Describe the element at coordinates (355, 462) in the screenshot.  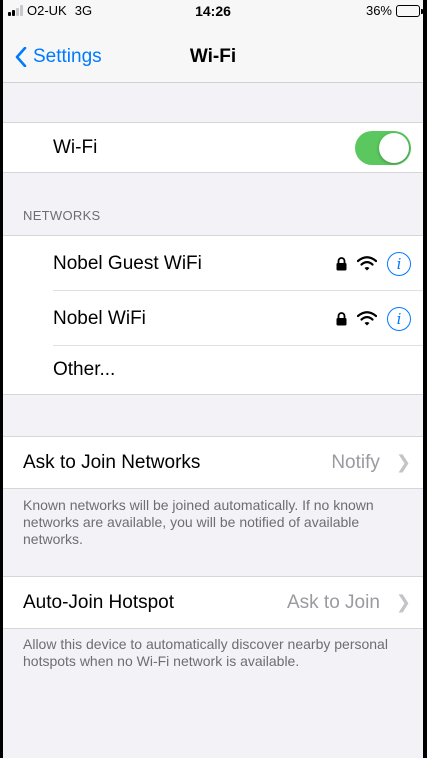
I see `ask-to-join-value: Notify` at that location.